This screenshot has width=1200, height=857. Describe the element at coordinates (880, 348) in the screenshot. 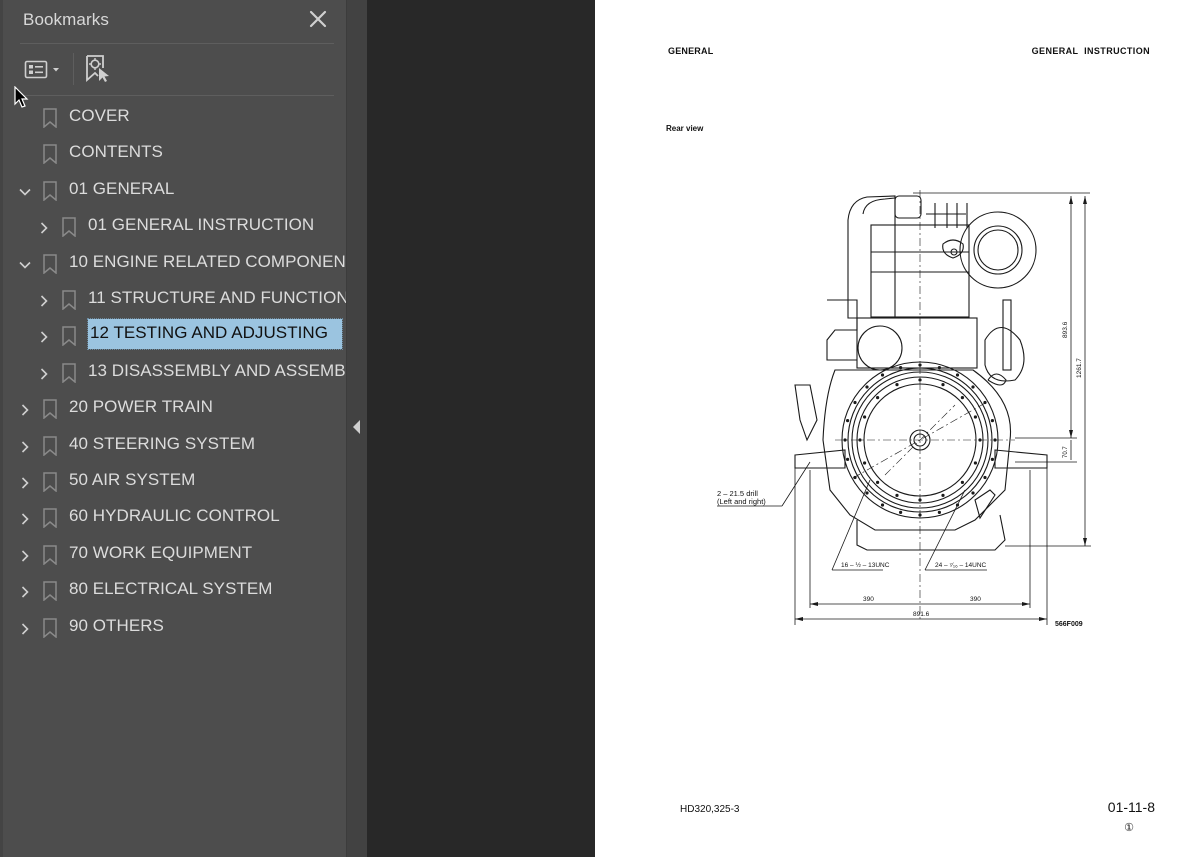

I see `oil-filter` at that location.